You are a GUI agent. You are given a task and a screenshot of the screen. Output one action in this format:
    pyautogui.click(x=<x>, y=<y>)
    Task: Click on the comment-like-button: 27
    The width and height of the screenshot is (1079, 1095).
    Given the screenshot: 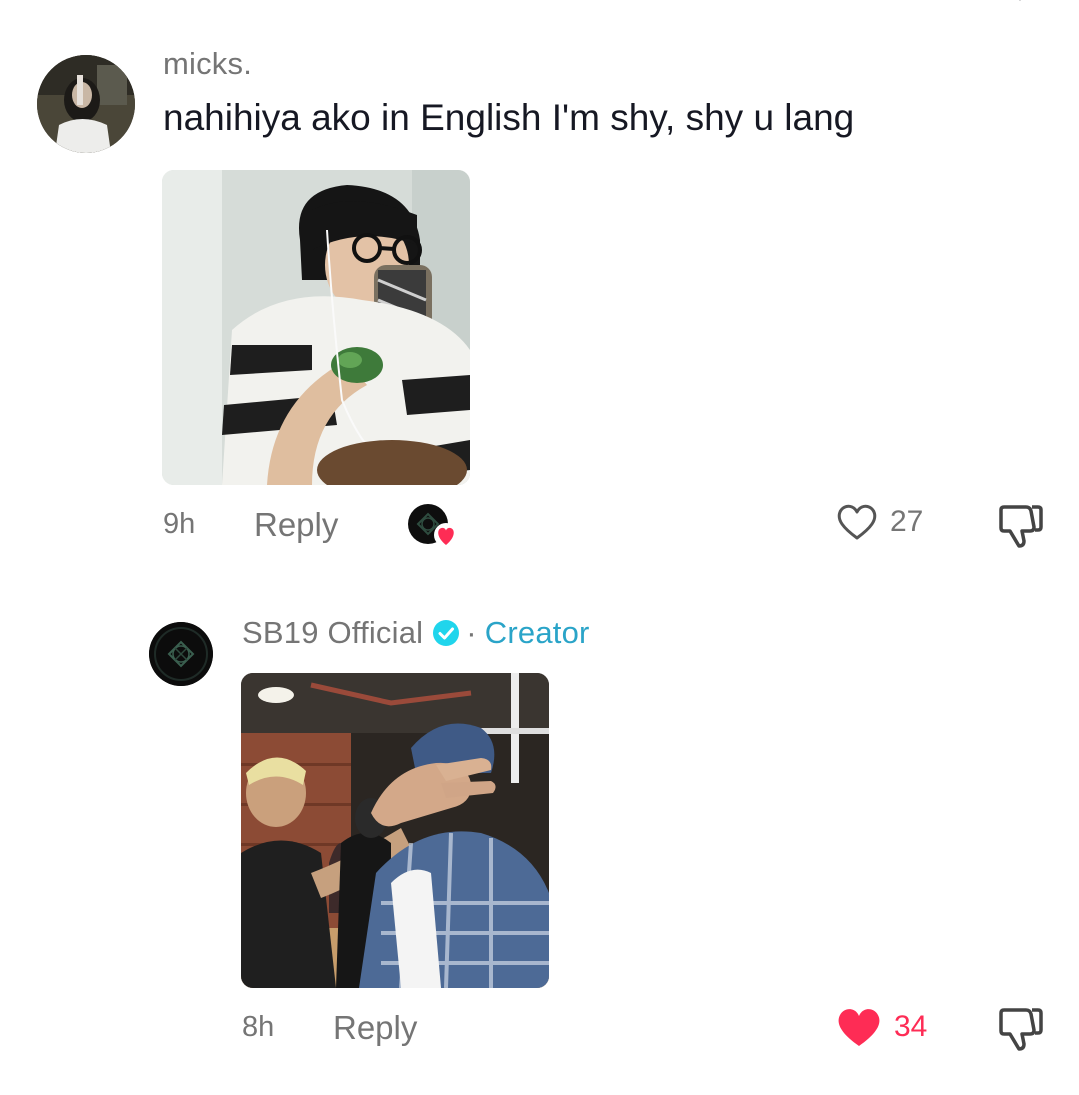 What is the action you would take?
    pyautogui.click(x=879, y=522)
    